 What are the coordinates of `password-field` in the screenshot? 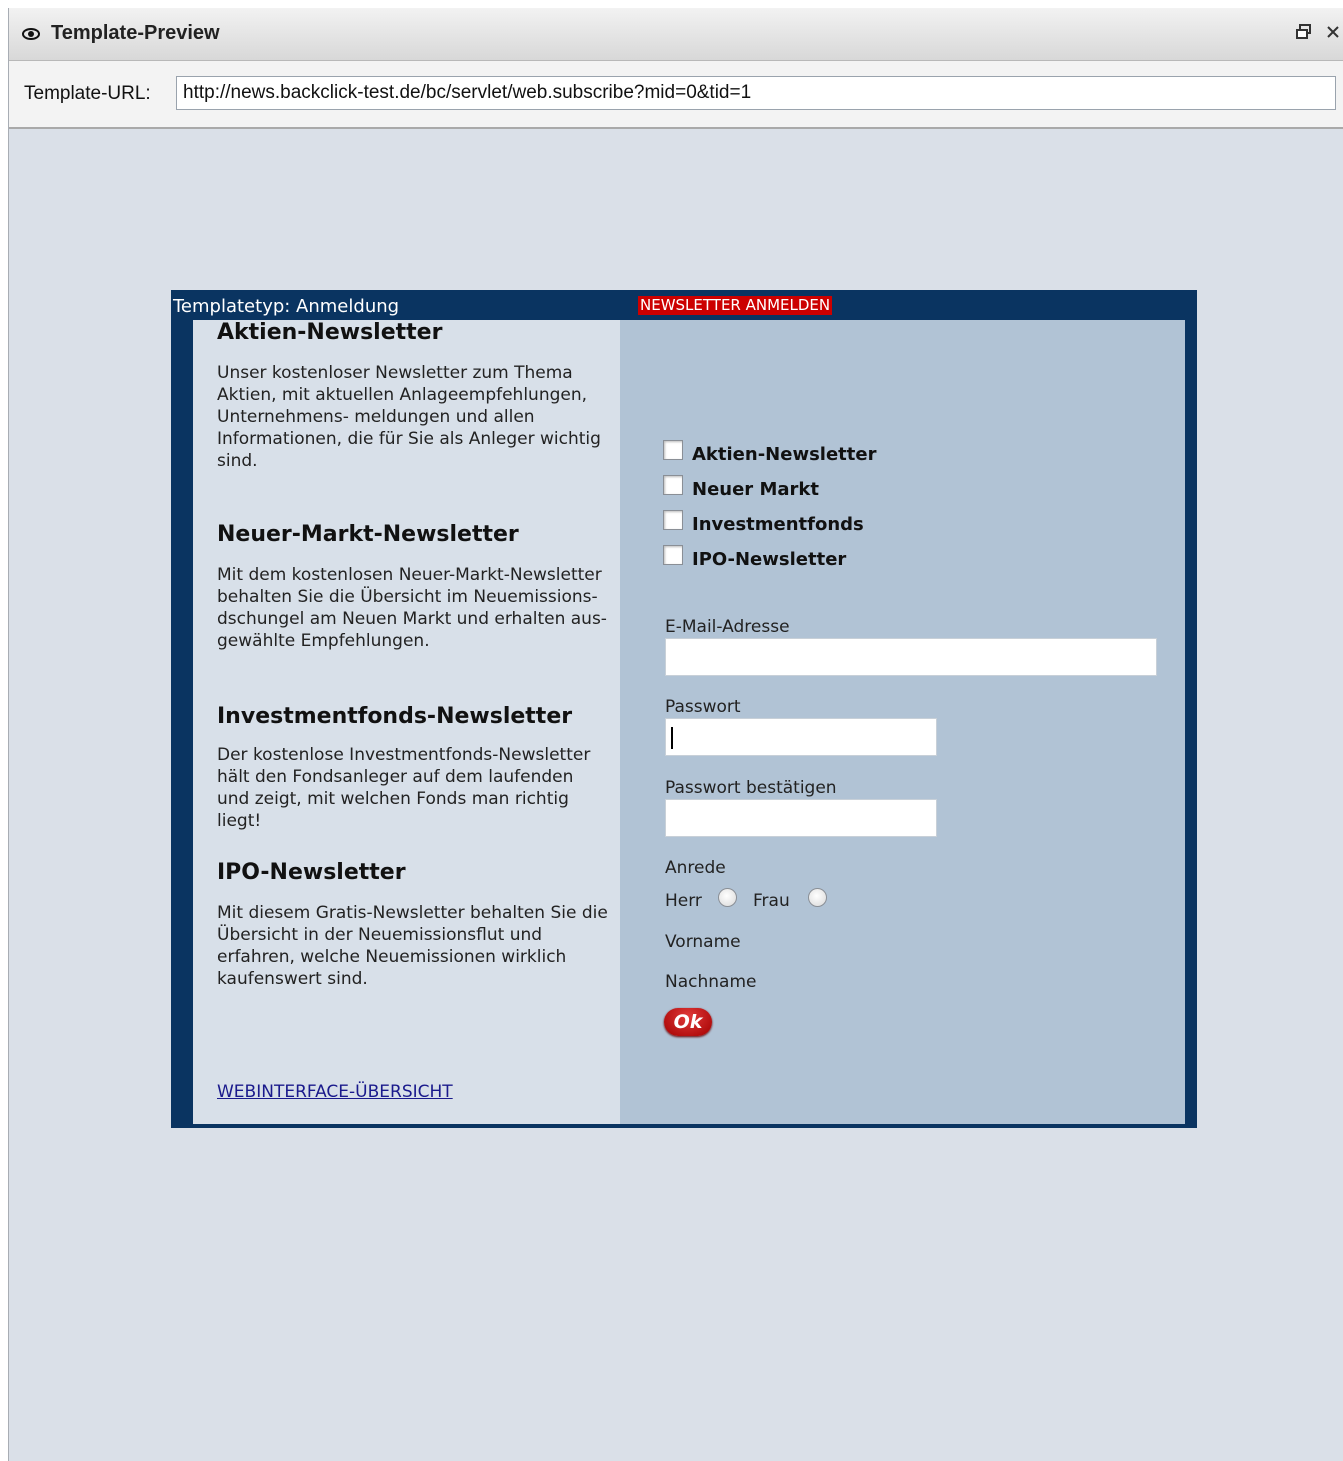 It's located at (801, 737).